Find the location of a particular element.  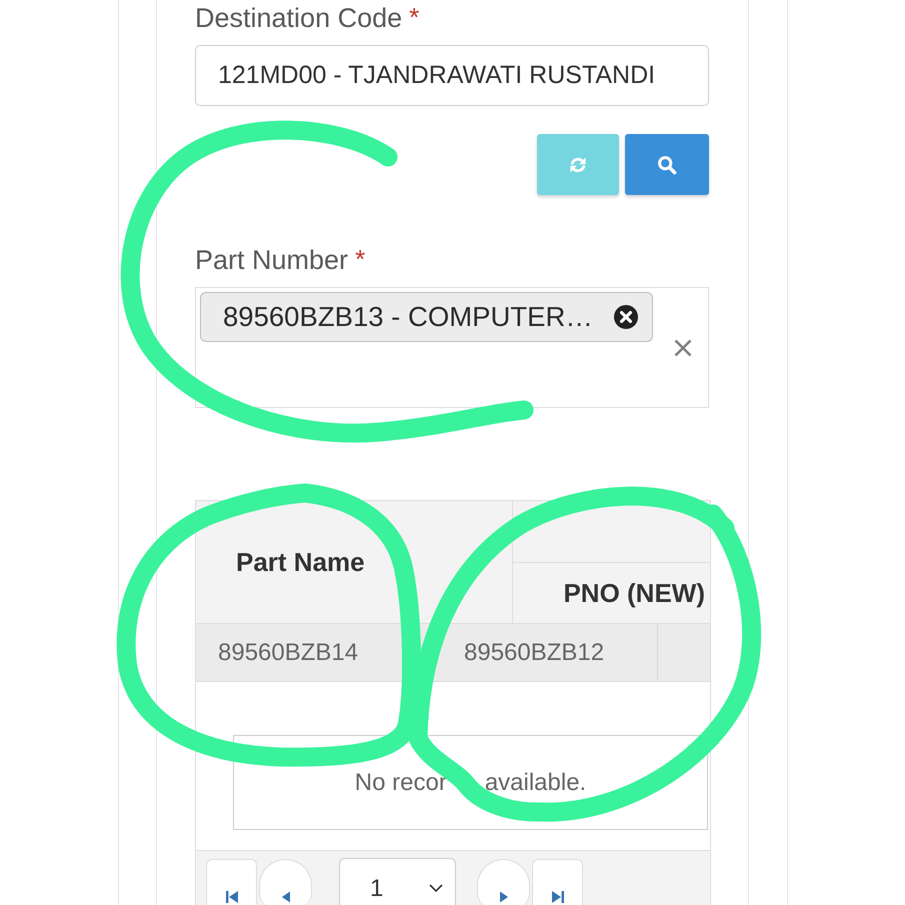

empty-message-text: available. is located at coordinates (535, 782).